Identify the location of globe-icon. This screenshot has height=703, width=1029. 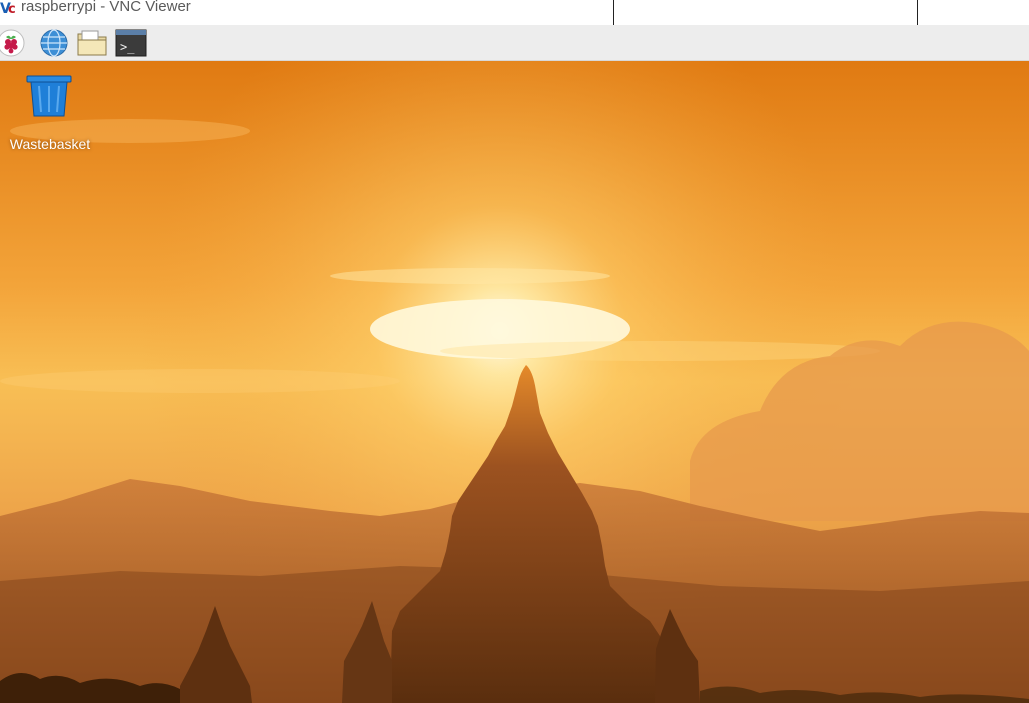
(54, 43).